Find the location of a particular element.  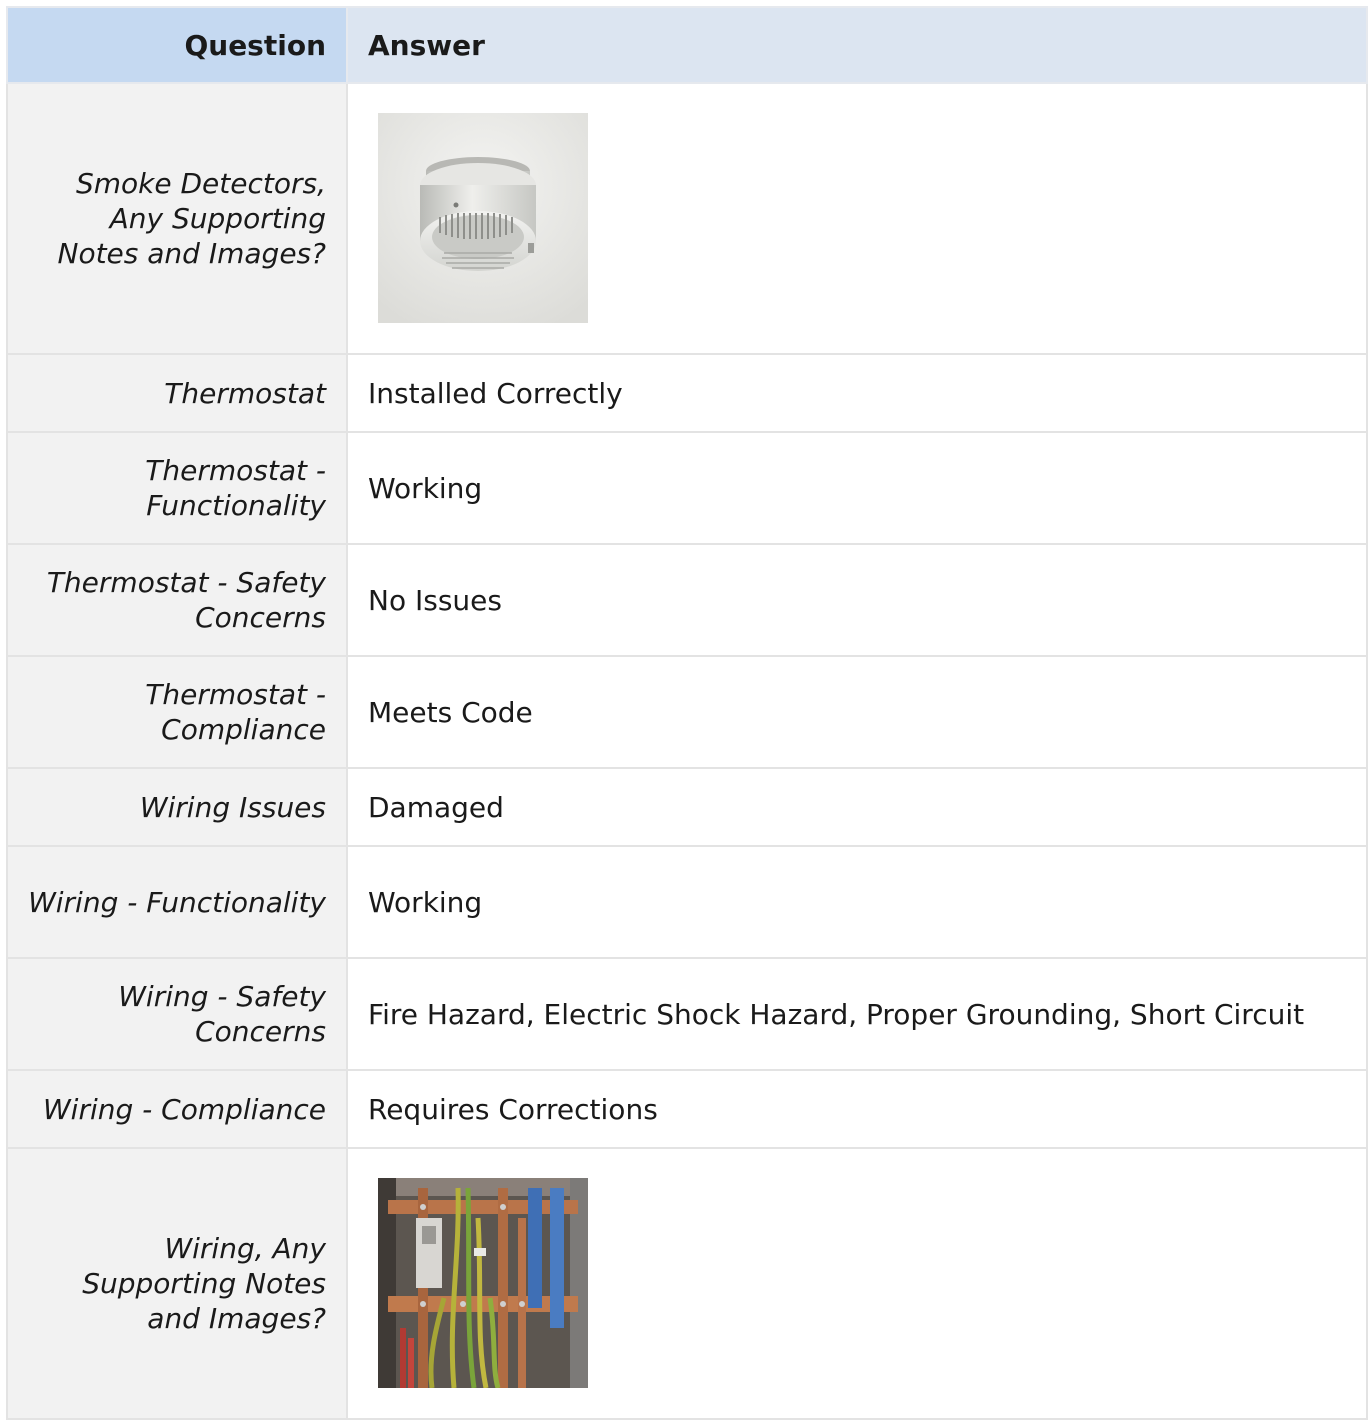

table-row: Thermostat Installed Correctly is located at coordinates (687, 393).